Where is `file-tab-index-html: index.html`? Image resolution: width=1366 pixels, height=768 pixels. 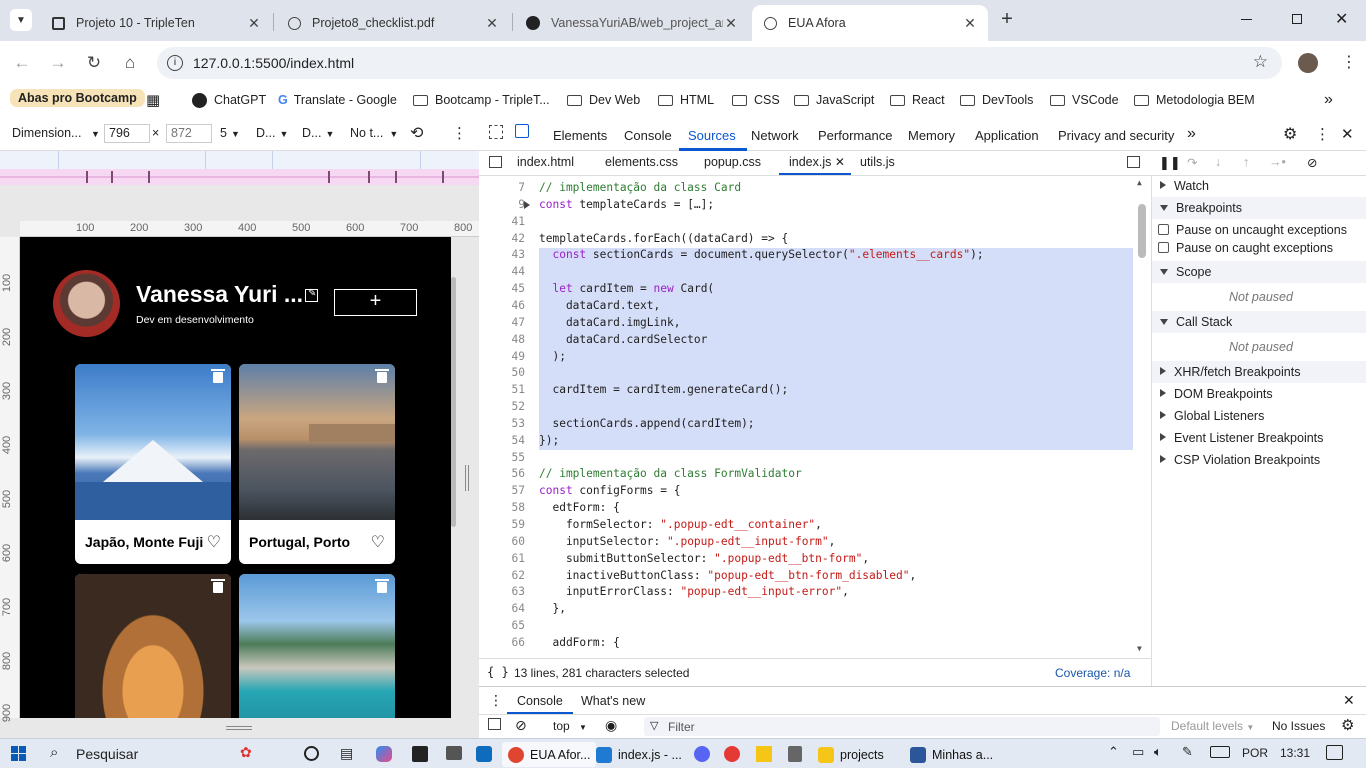
file-tab-index-html: index.html is located at coordinates (545, 162).